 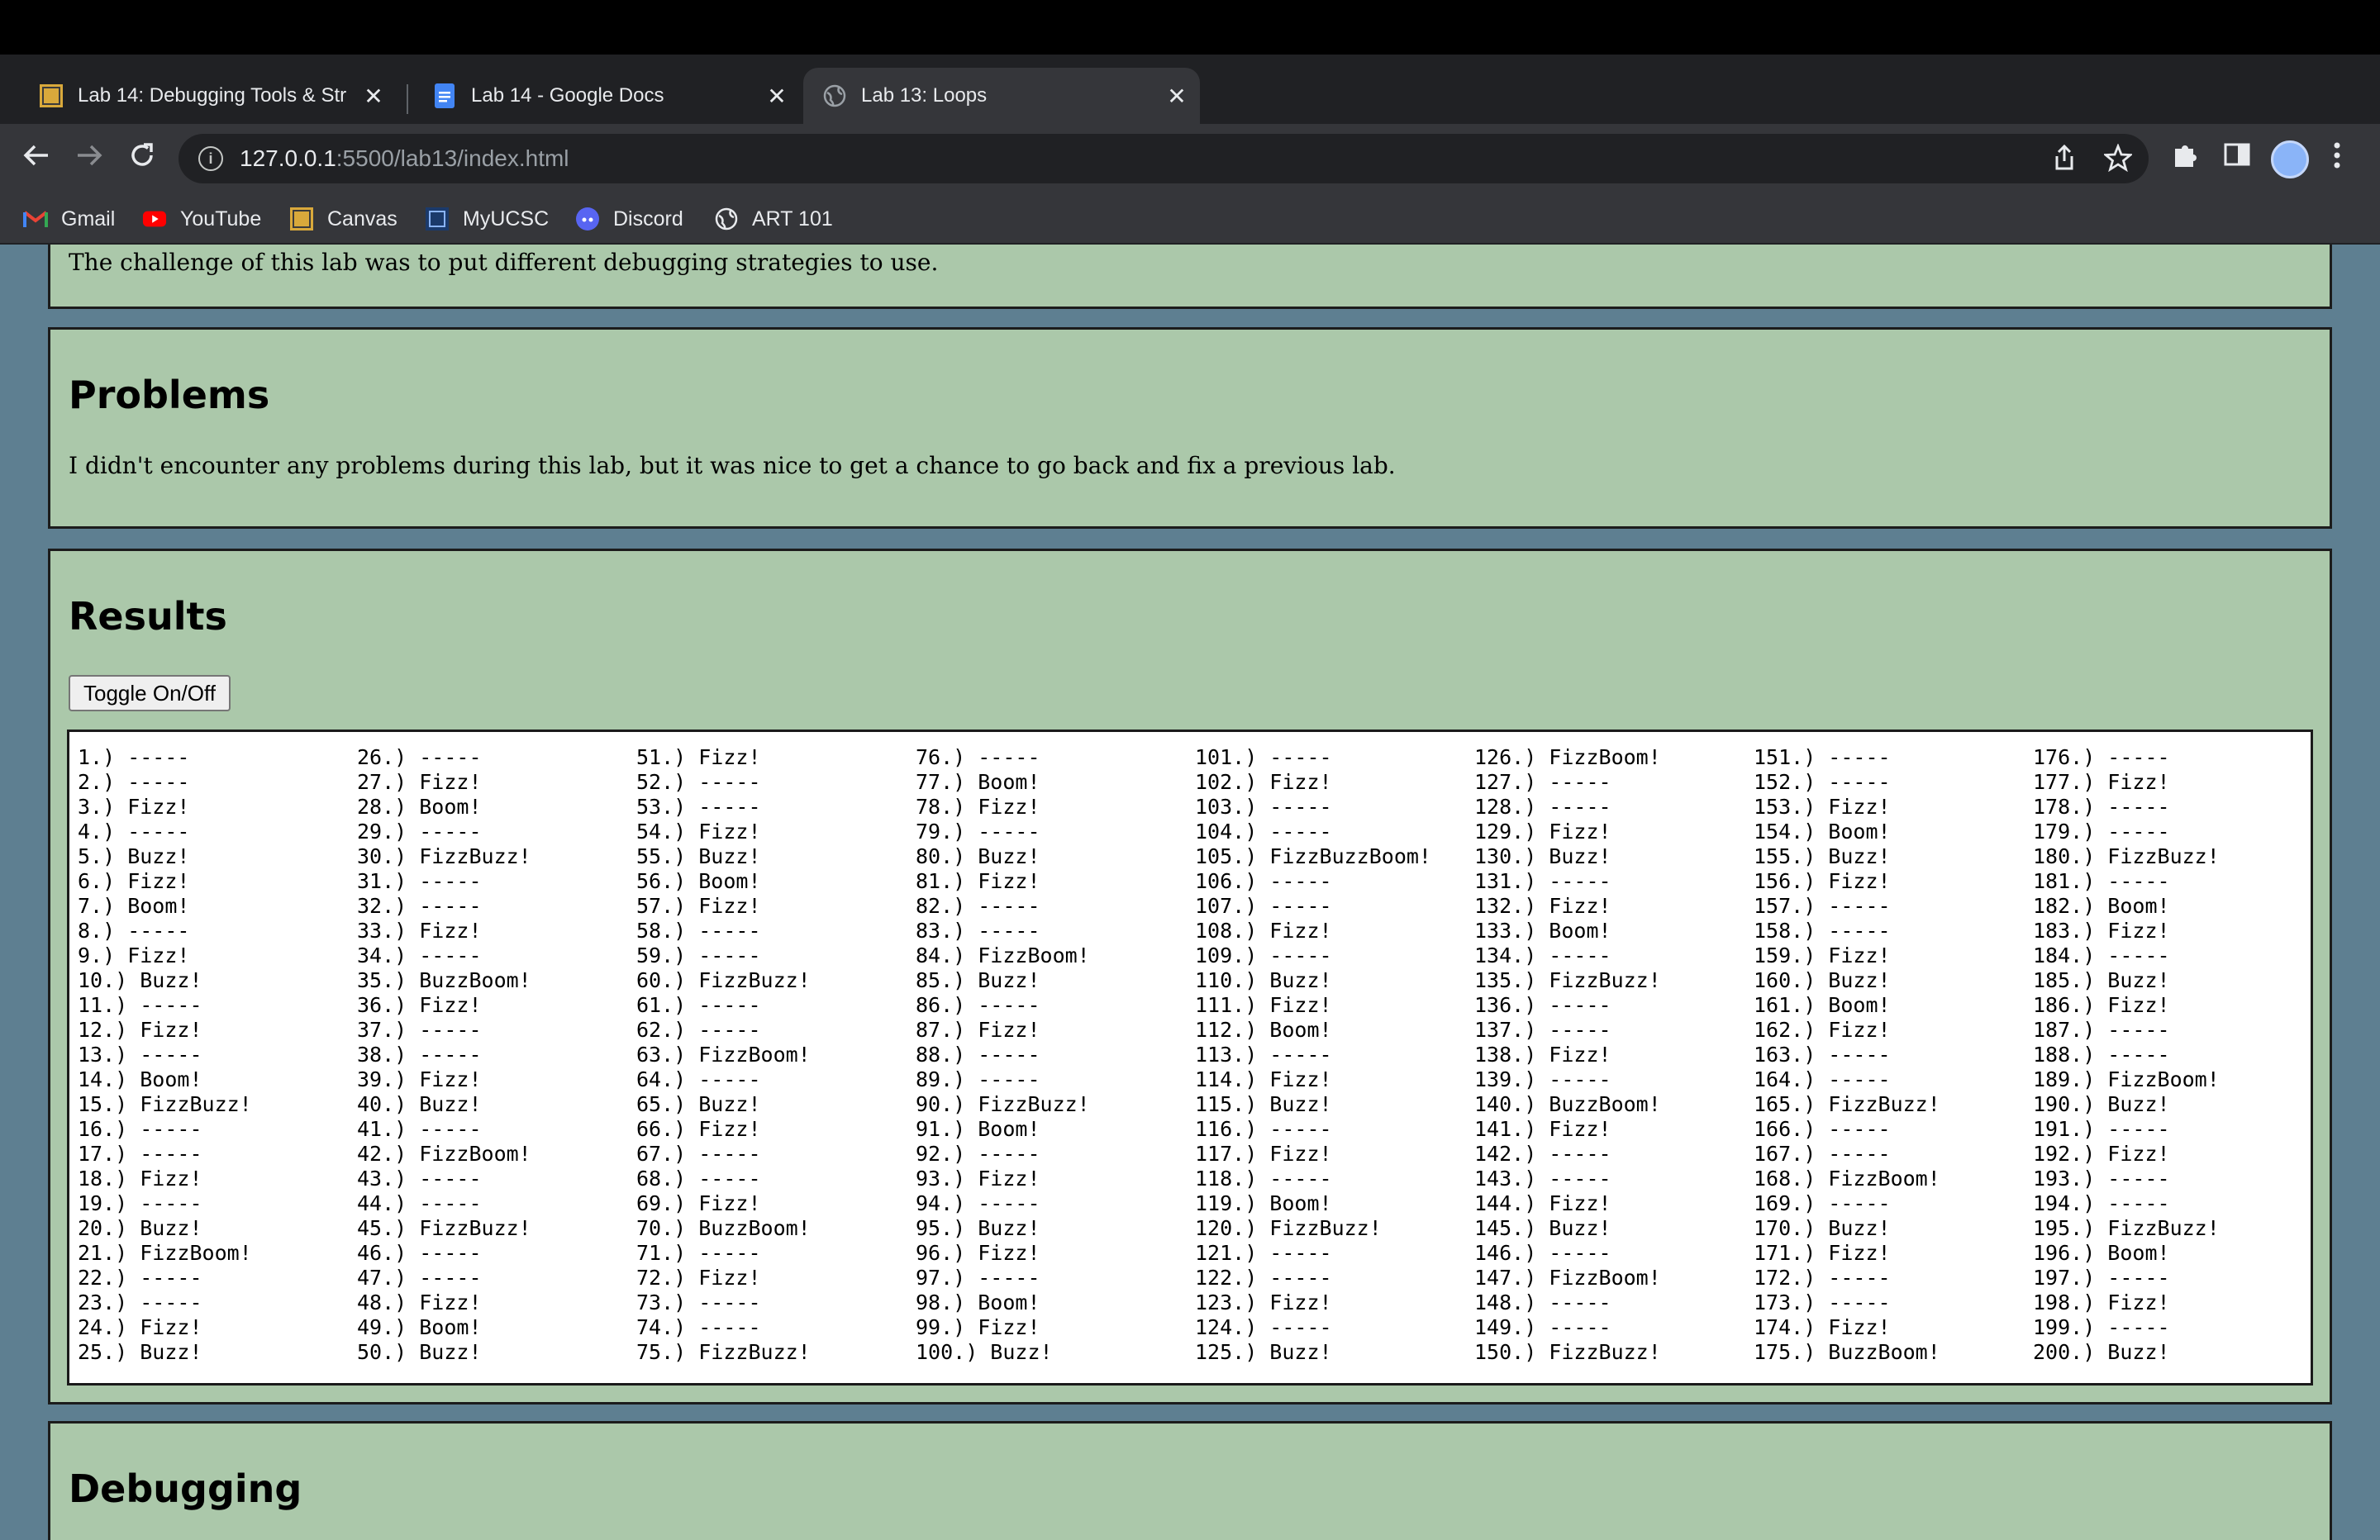 I want to click on result-line: 173.) -----, so click(x=1822, y=1302).